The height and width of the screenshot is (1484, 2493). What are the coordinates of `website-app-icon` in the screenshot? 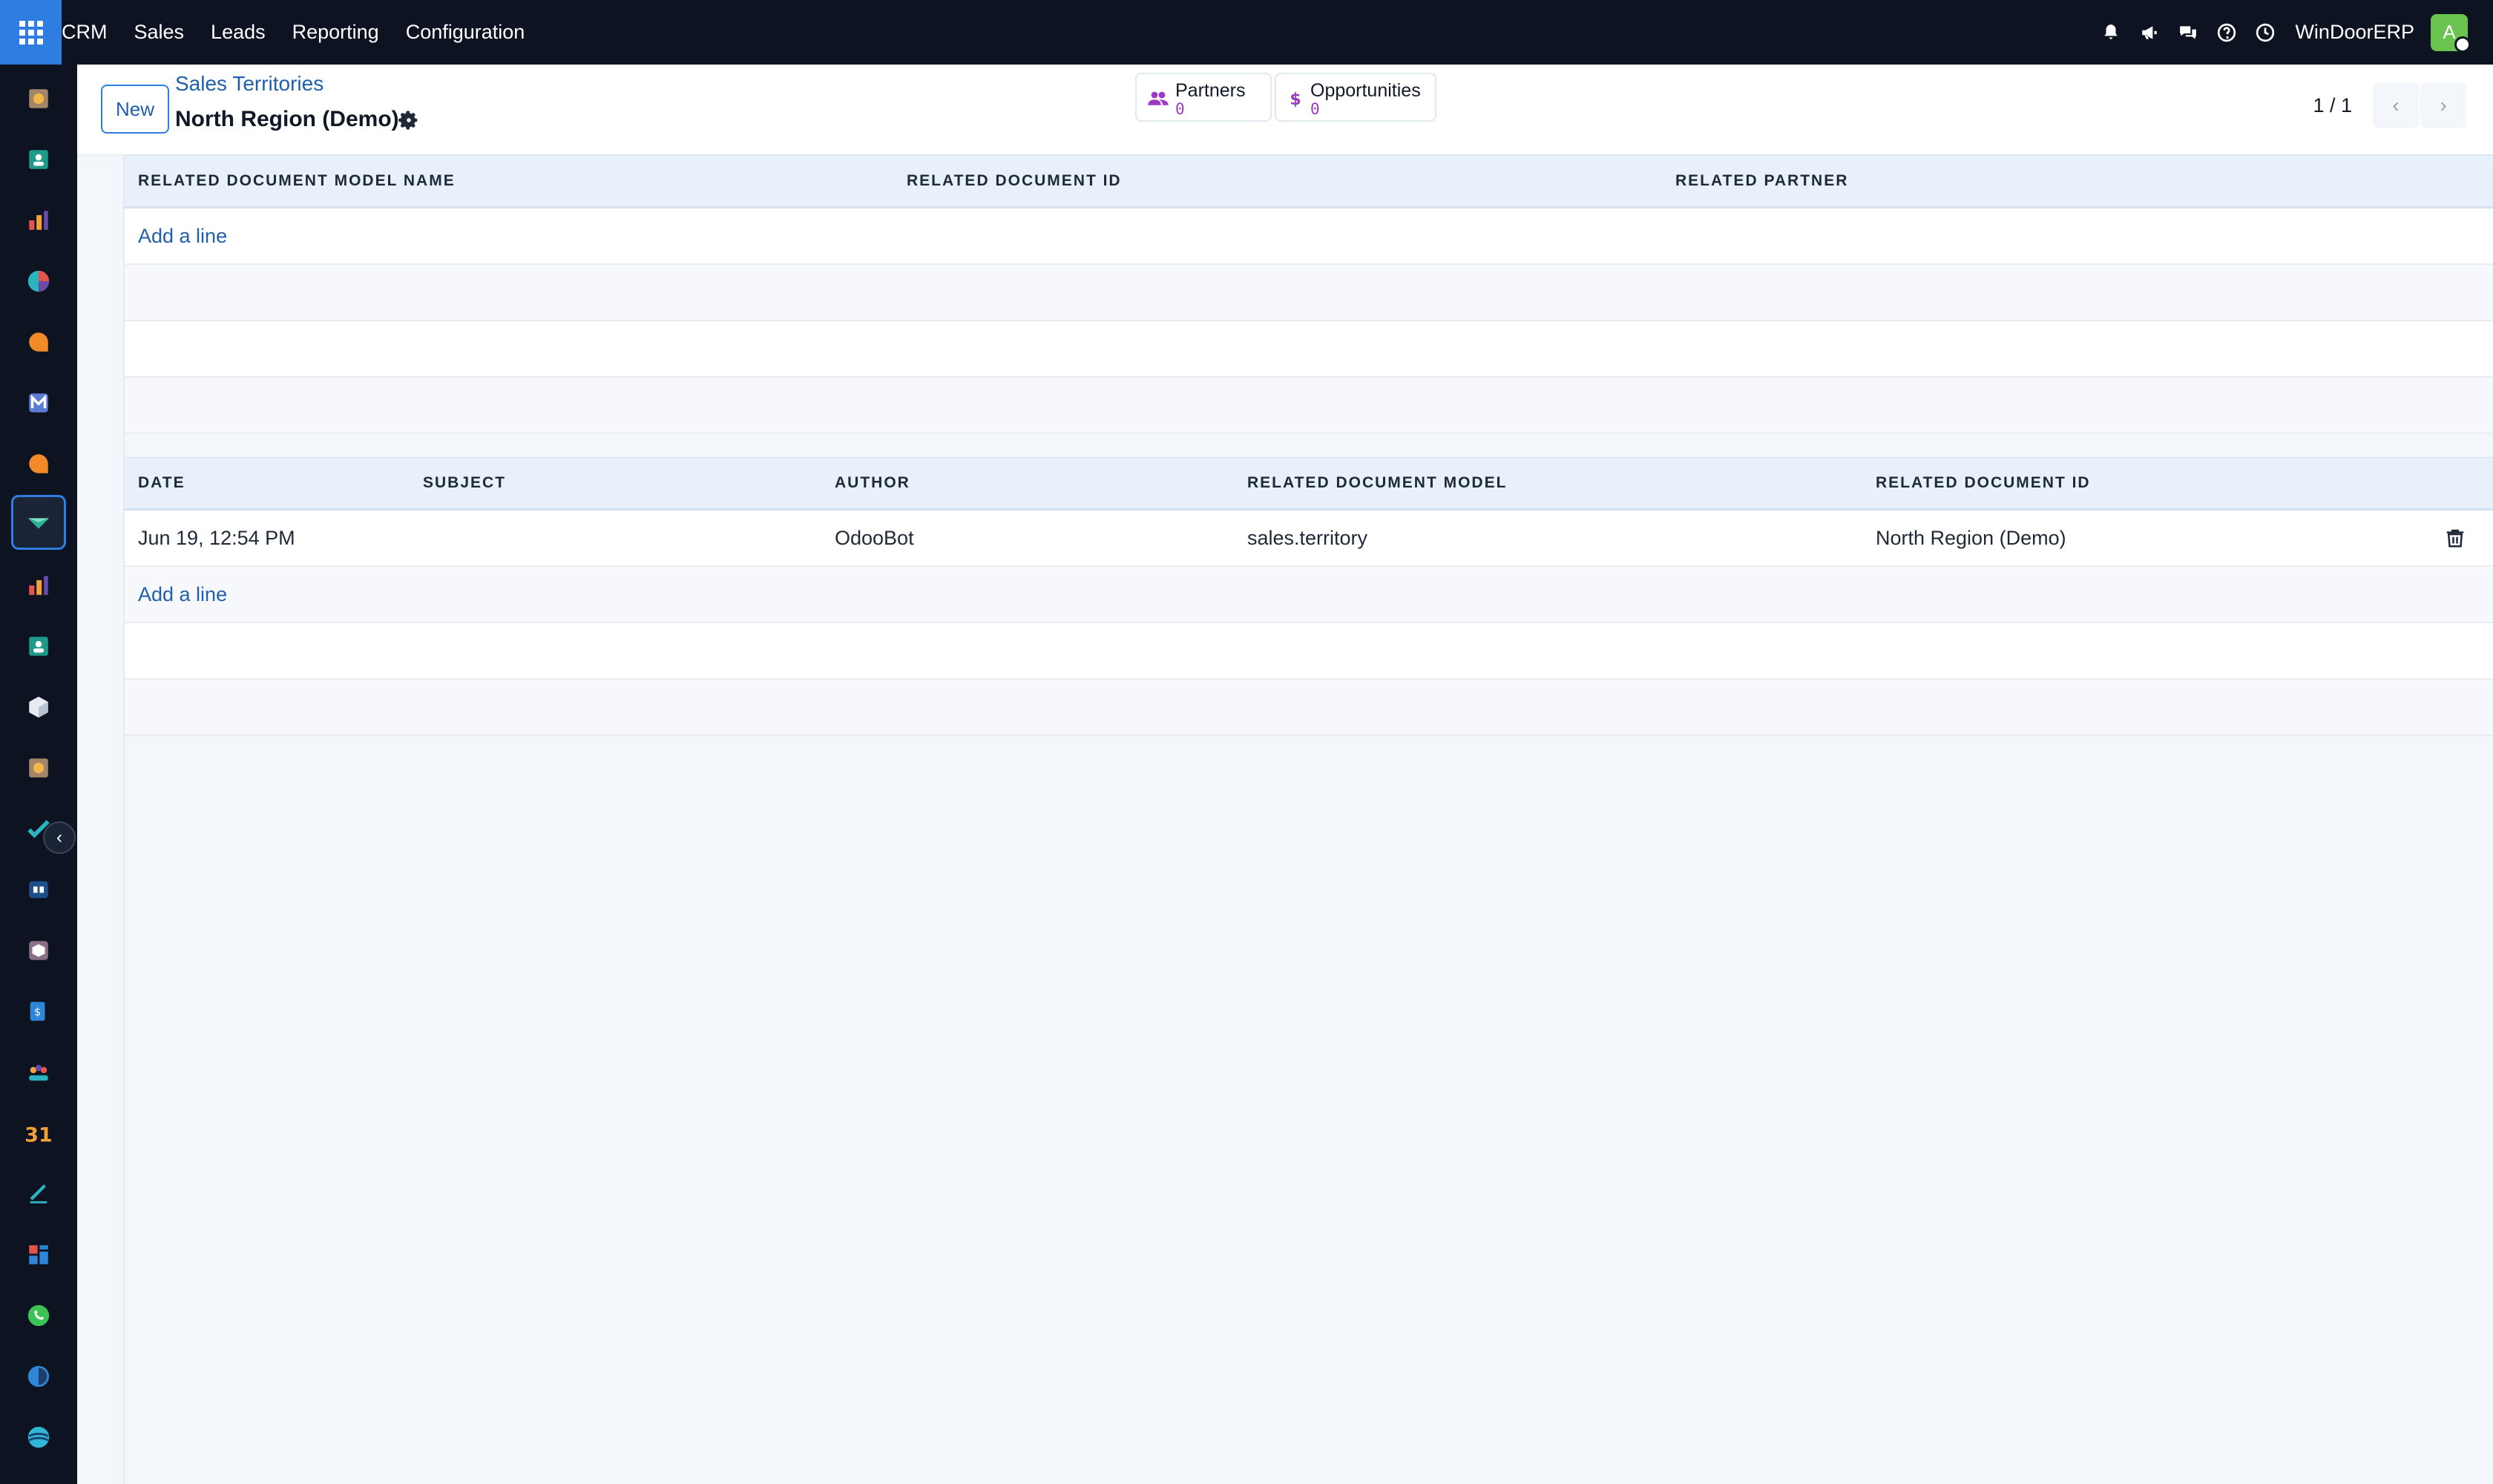 It's located at (38, 1254).